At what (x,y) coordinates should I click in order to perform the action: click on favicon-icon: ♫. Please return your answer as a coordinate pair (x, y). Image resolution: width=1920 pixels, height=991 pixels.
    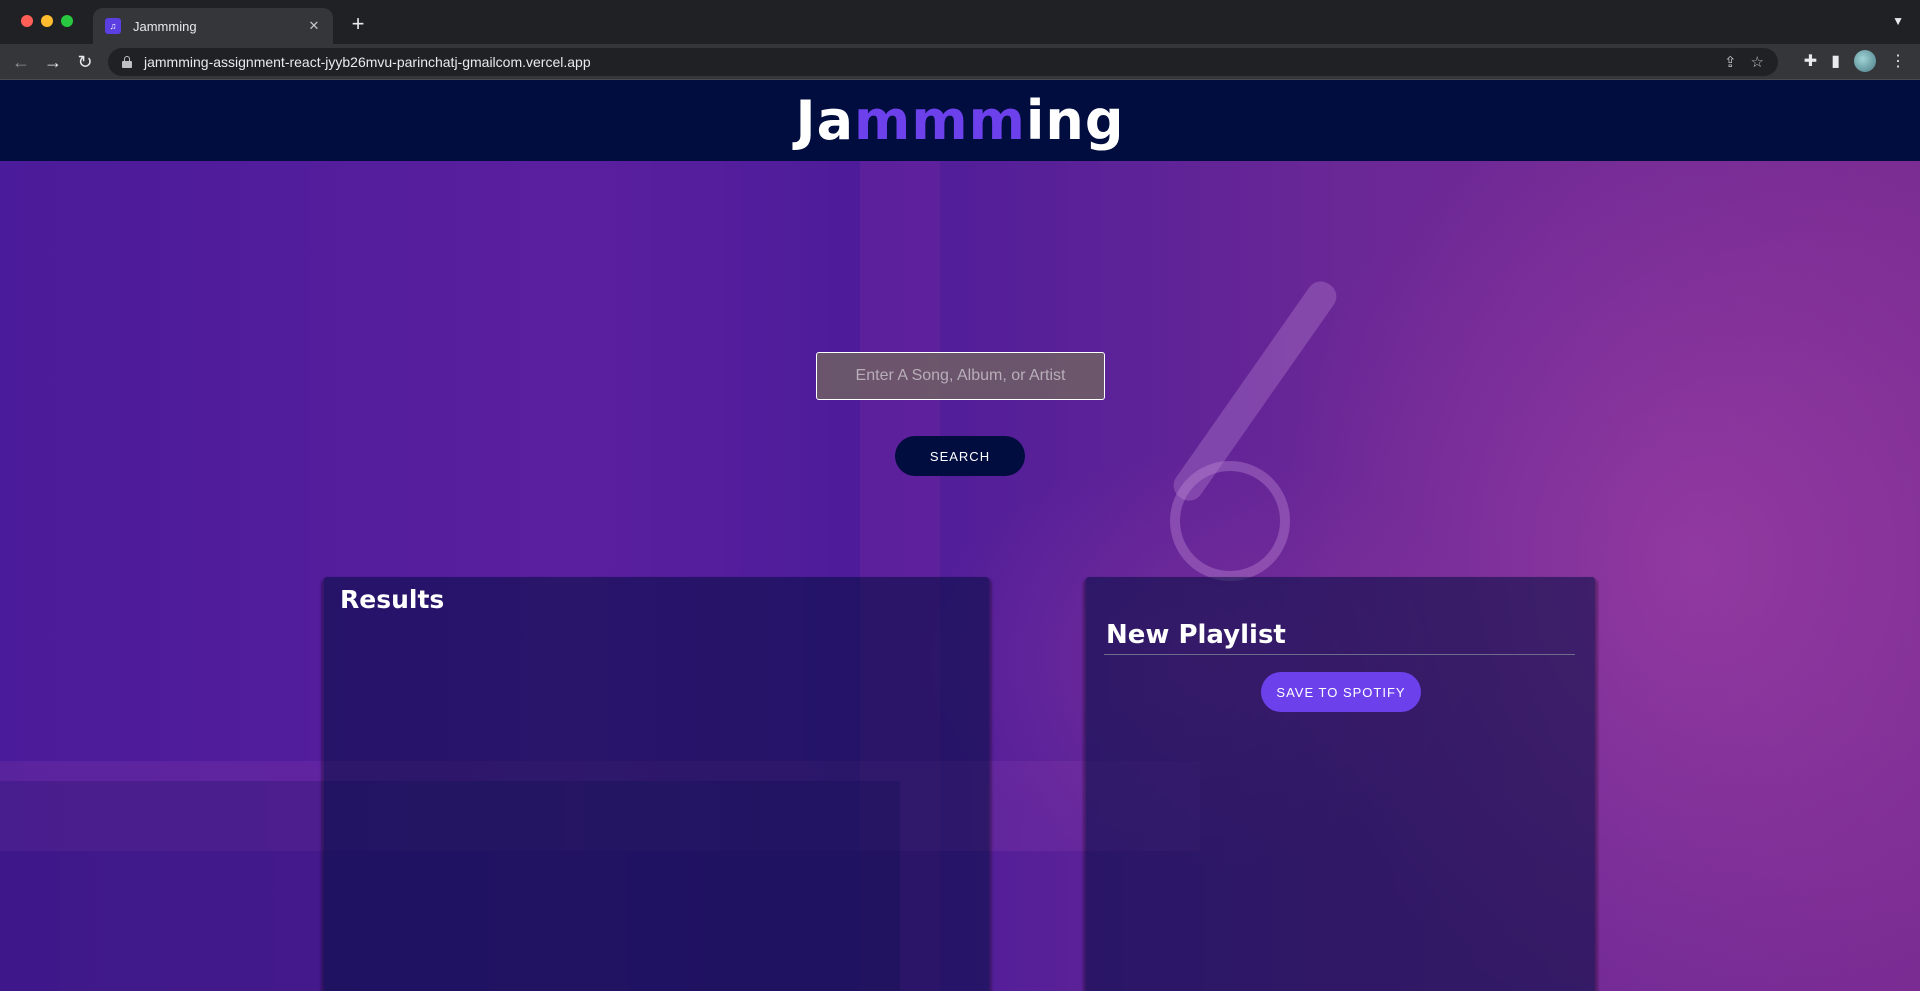
    Looking at the image, I should click on (113, 26).